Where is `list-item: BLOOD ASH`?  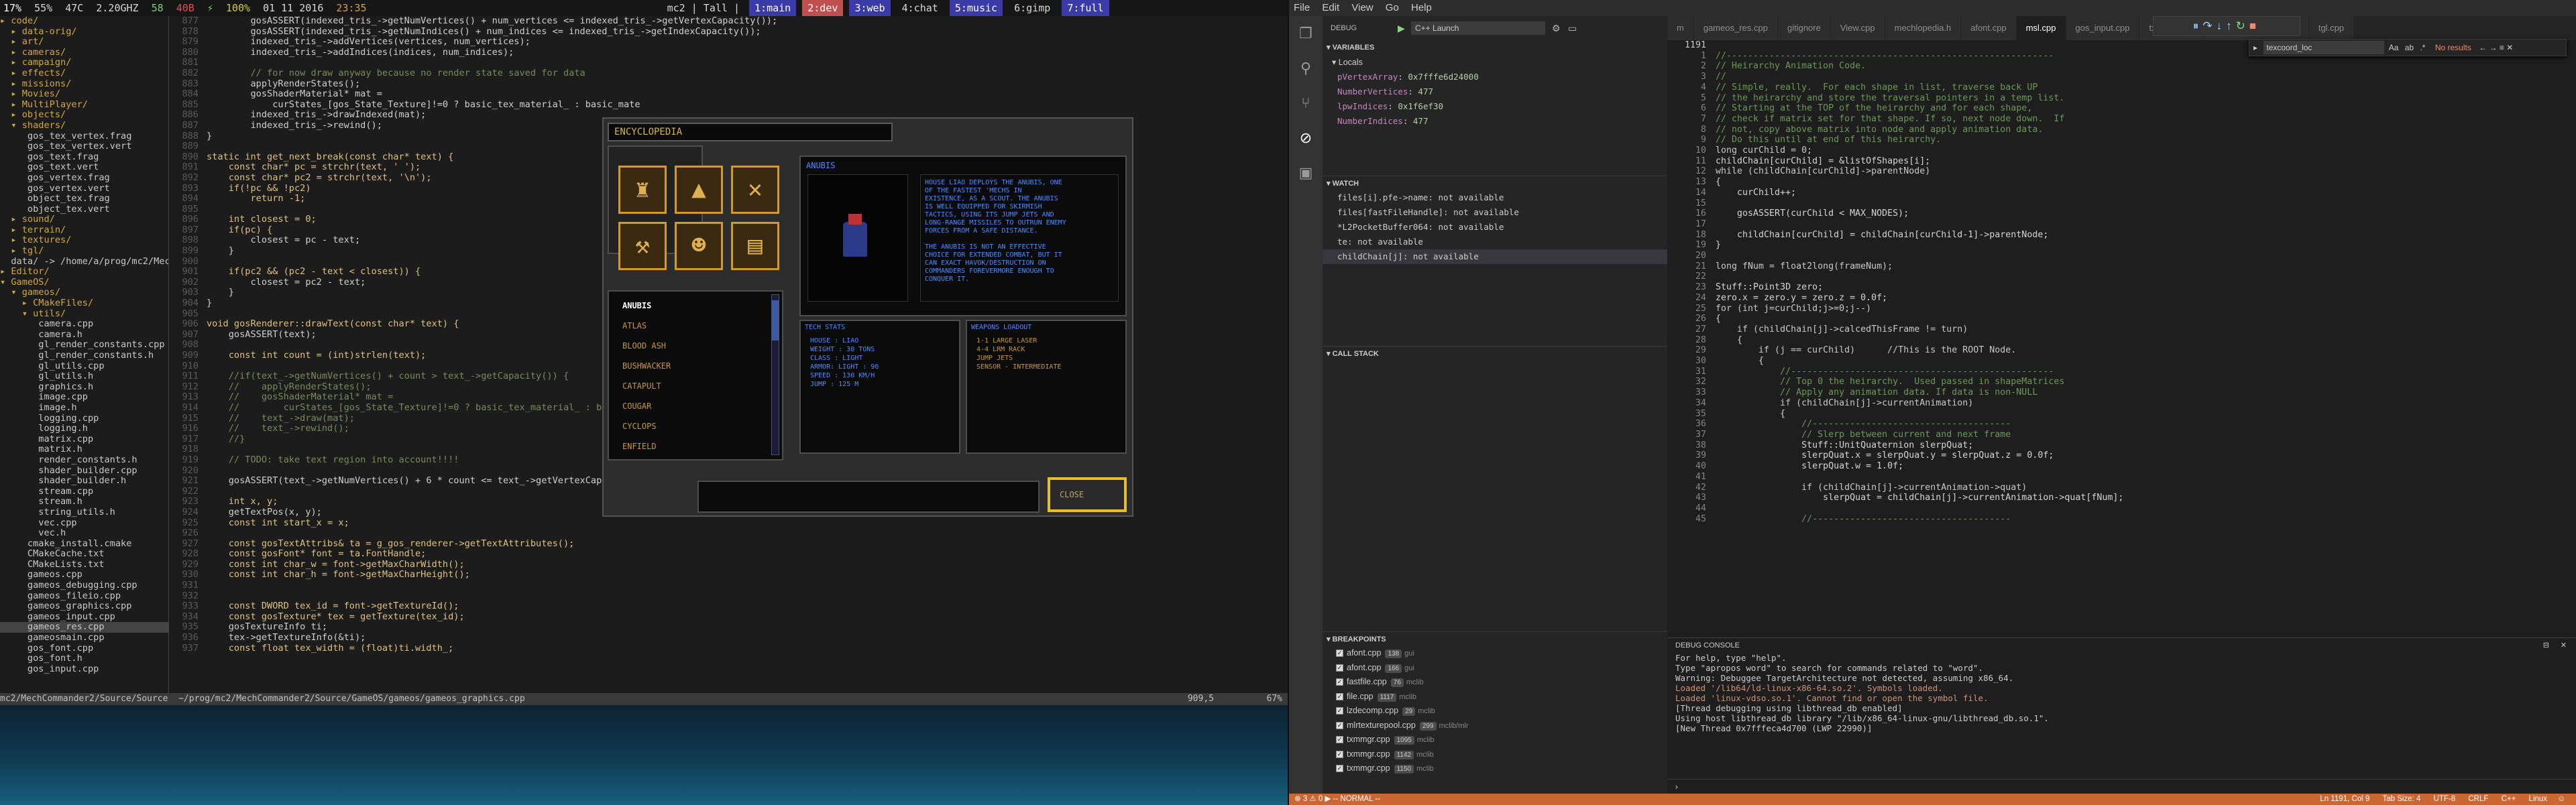
list-item: BLOOD ASH is located at coordinates (695, 346).